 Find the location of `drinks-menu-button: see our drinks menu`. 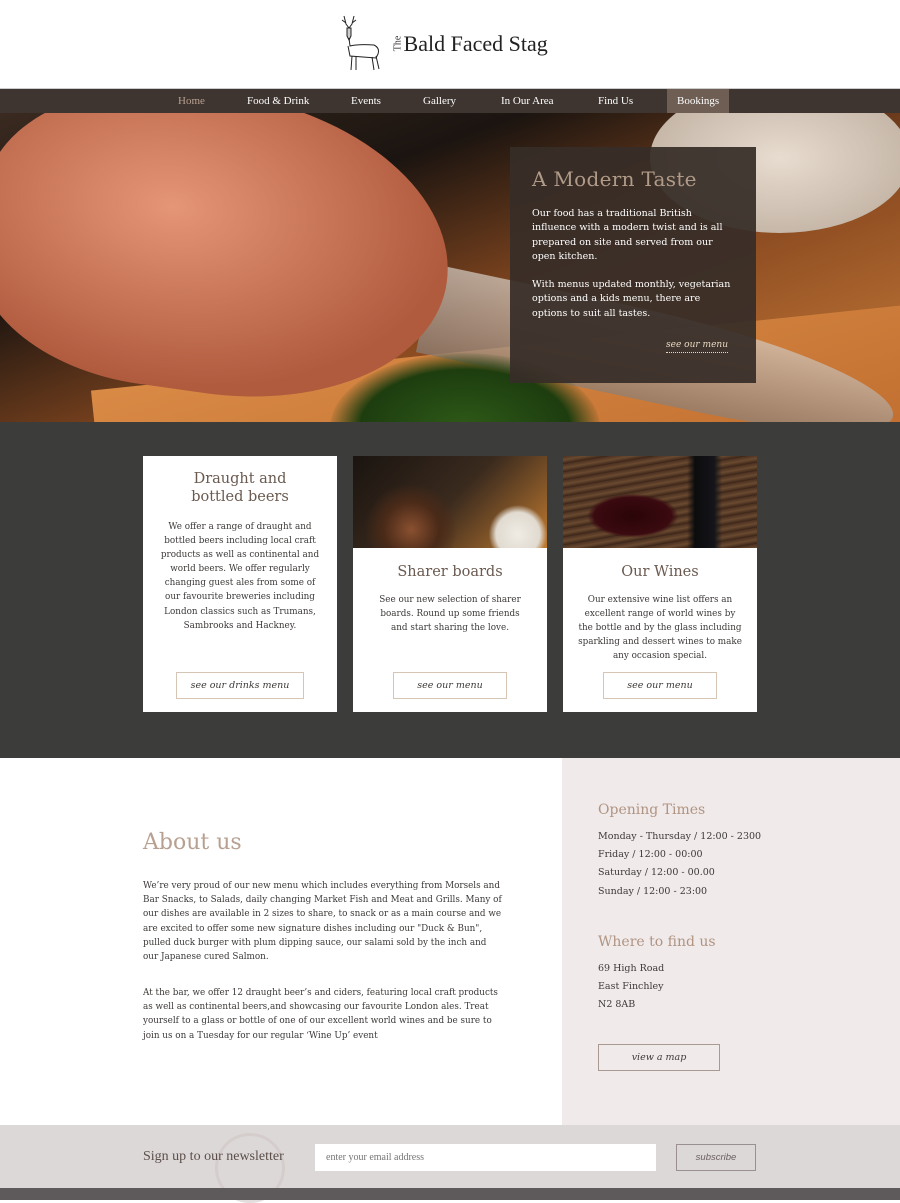

drinks-menu-button: see our drinks menu is located at coordinates (240, 685).